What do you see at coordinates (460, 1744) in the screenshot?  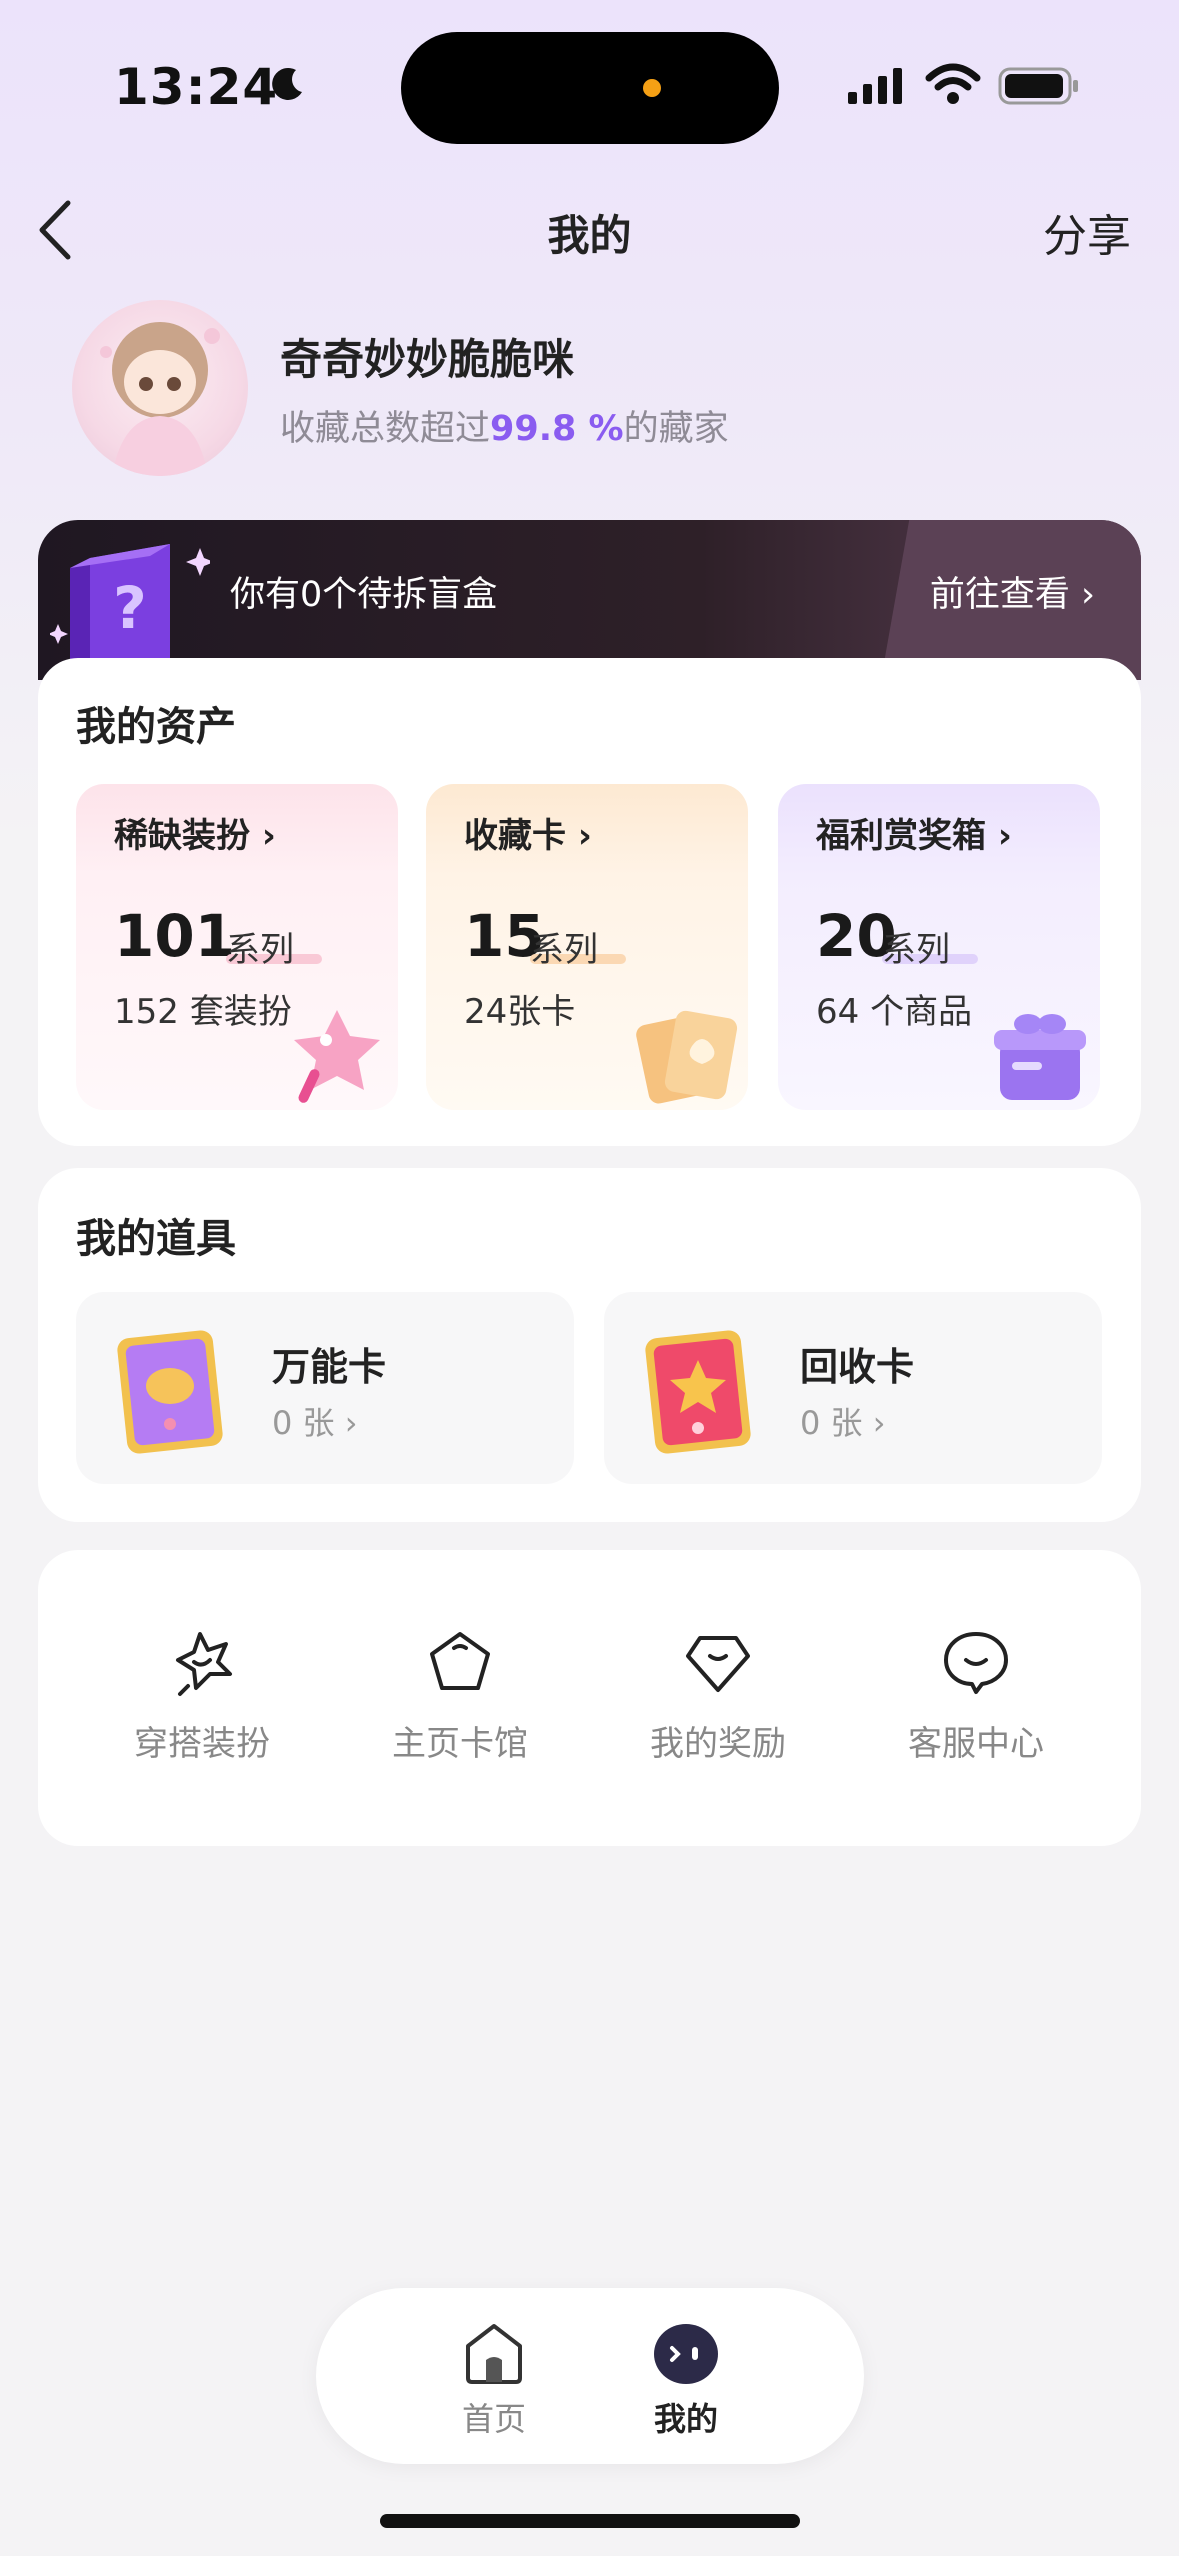 I see `menu-item-label: 主页卡馆` at bounding box center [460, 1744].